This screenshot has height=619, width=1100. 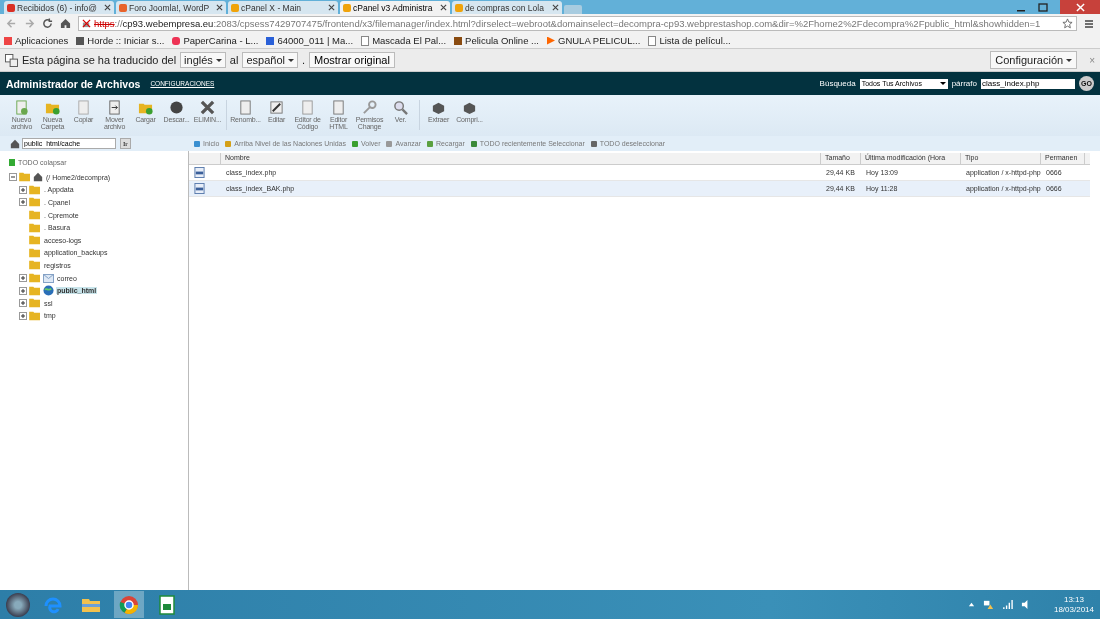 What do you see at coordinates (21, 107) in the screenshot?
I see `new-file-icon` at bounding box center [21, 107].